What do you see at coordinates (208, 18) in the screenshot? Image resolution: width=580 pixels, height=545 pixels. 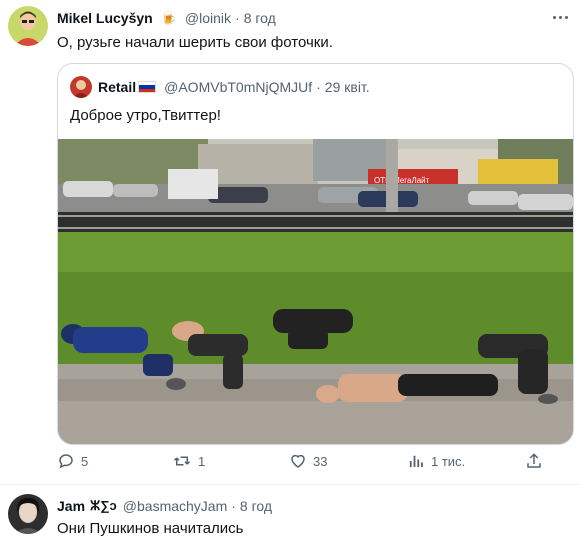 I see `author-handle: @loinik` at bounding box center [208, 18].